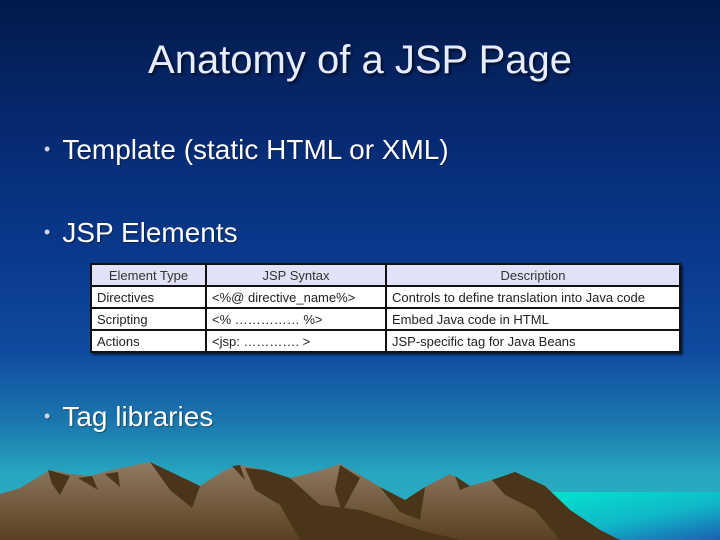 Image resolution: width=720 pixels, height=540 pixels. What do you see at coordinates (296, 341) in the screenshot?
I see `cell-jsp-syntax: <jsp: …………. >` at bounding box center [296, 341].